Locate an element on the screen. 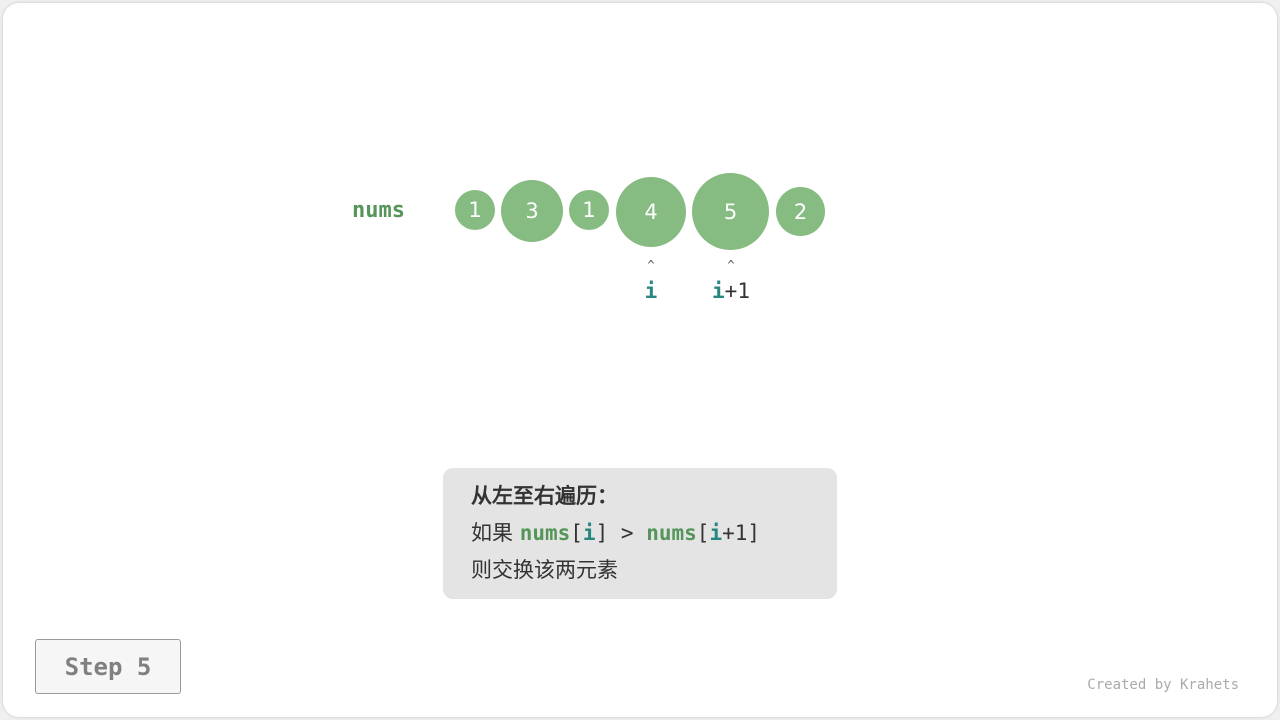 Image resolution: width=1280 pixels, height=720 pixels. step-indicator: Step 5 is located at coordinates (108, 666).